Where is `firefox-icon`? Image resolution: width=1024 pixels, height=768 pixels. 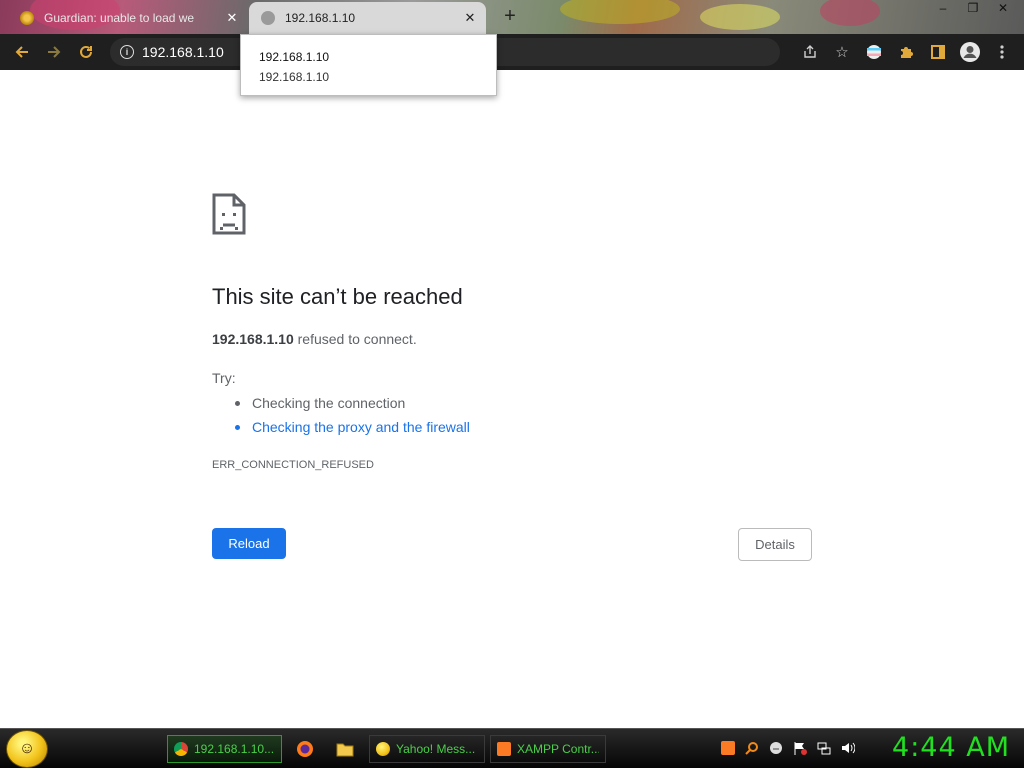 firefox-icon is located at coordinates (305, 749).